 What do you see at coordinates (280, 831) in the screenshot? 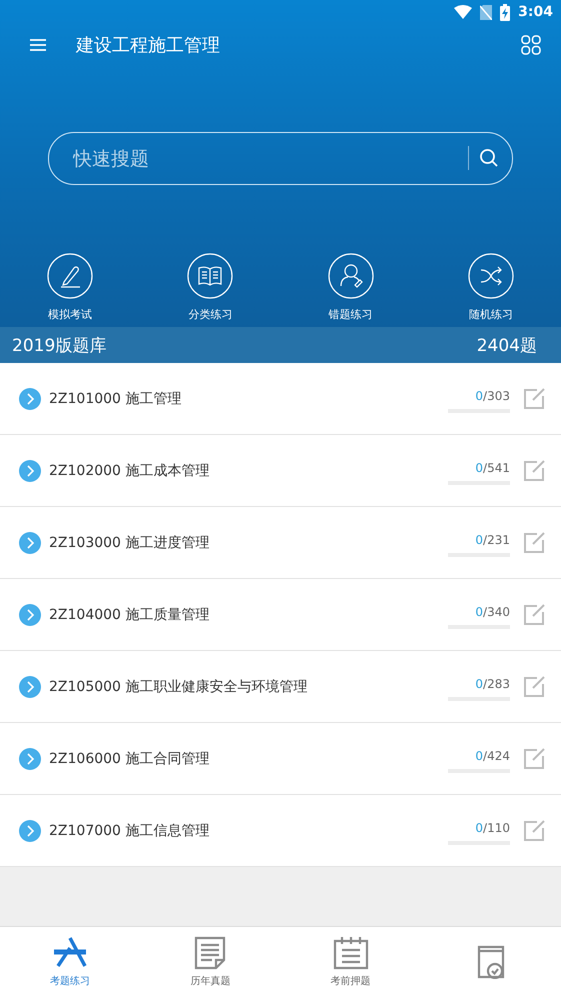
I see `chapter-row: 2Z107000 施工信息管理 0/110` at bounding box center [280, 831].